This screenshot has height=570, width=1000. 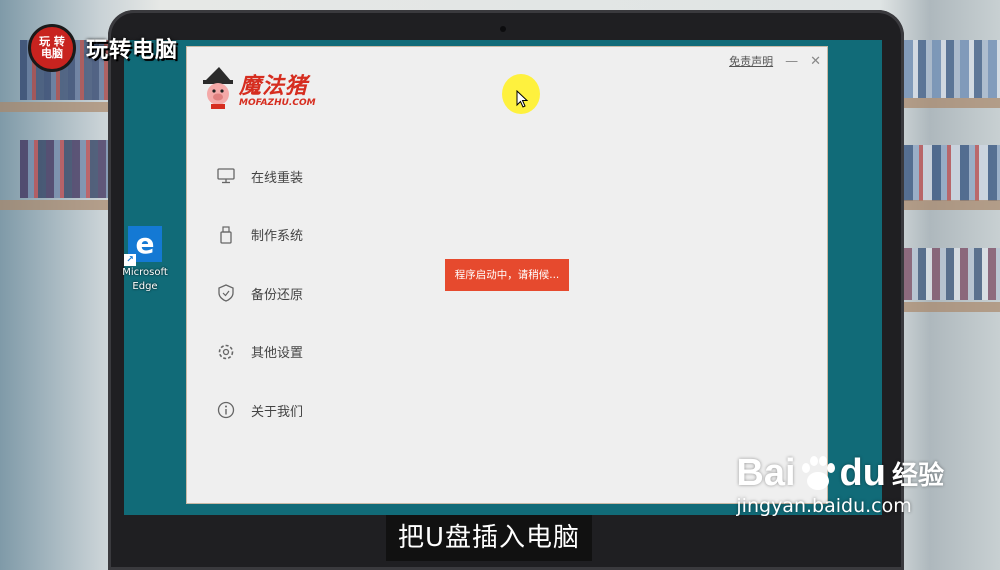 I want to click on background-bookshelf-left, so click(x=65, y=169).